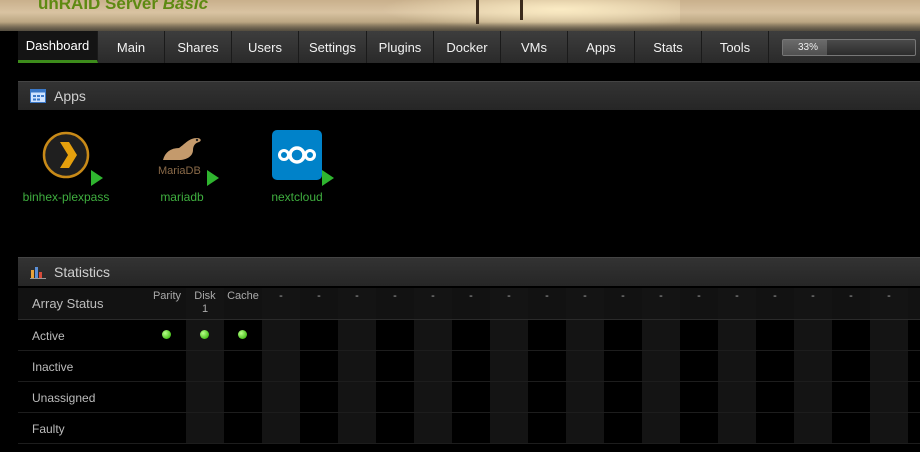 This screenshot has width=920, height=452. Describe the element at coordinates (243, 303) in the screenshot. I see `column-header: Cache` at that location.